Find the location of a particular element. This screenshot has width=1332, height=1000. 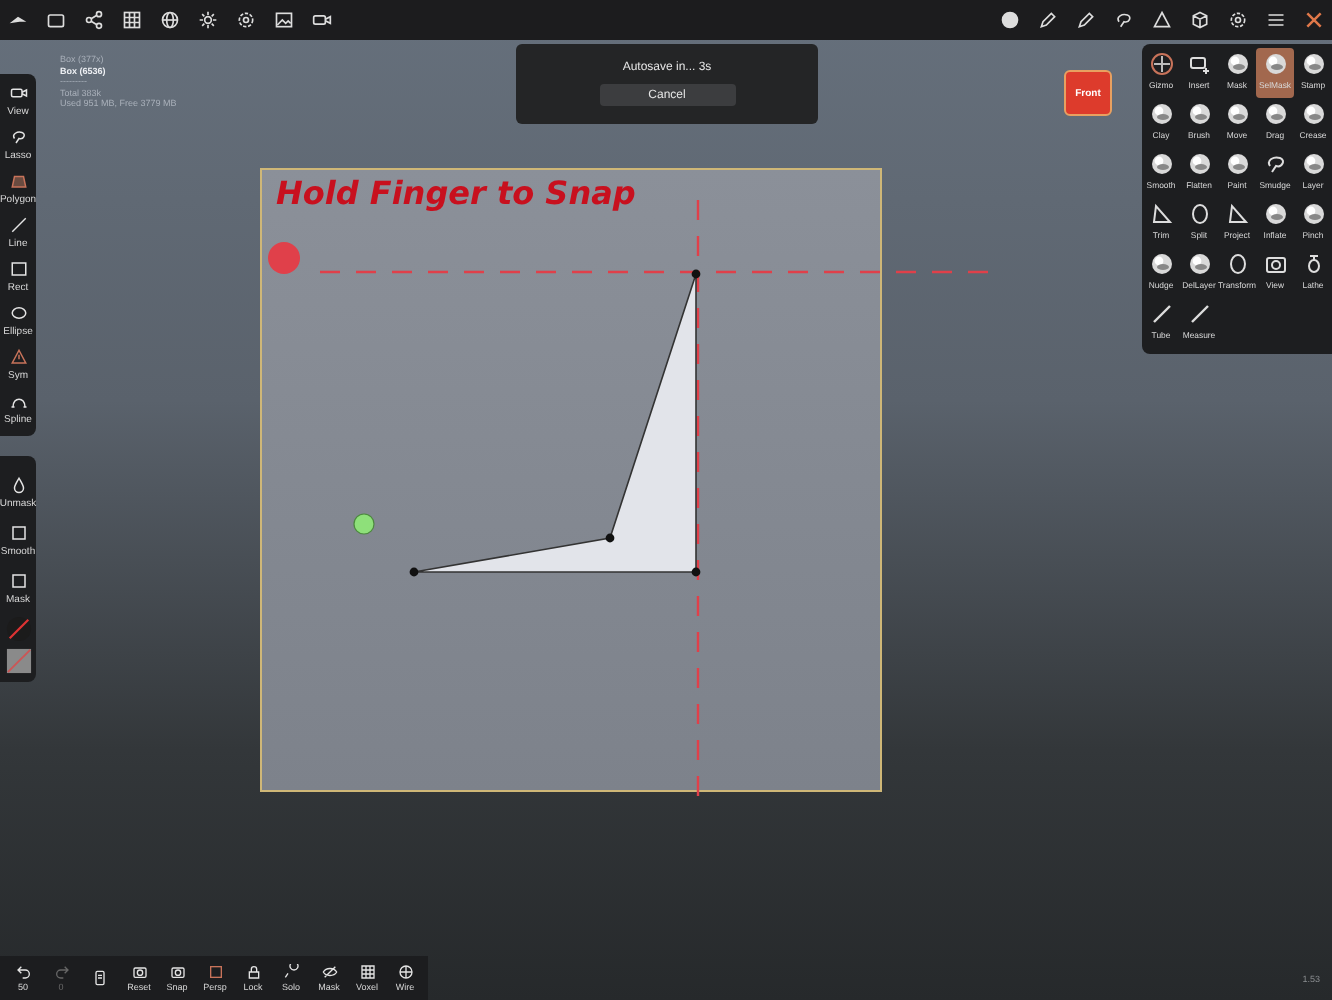

pivot-handle is located at coordinates (364, 524).